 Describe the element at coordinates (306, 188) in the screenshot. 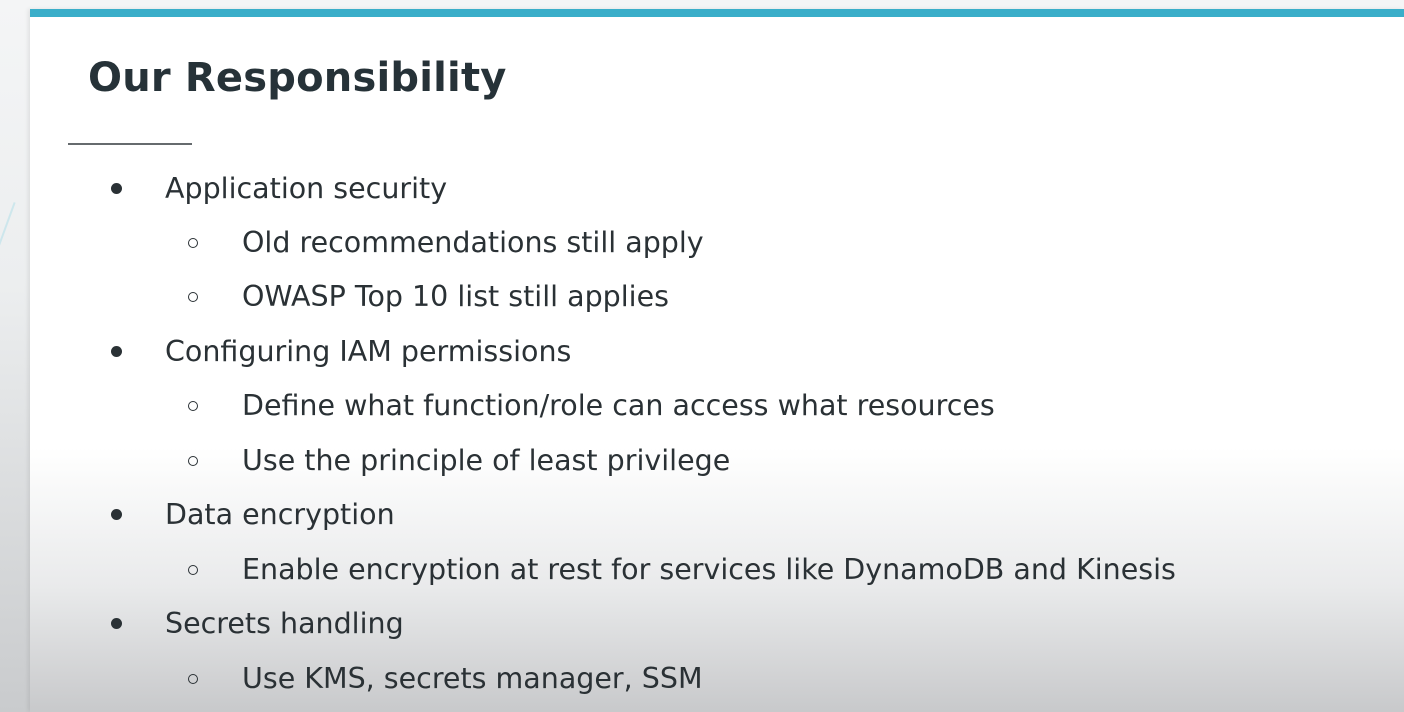

I see `bullet-text: Application security` at that location.